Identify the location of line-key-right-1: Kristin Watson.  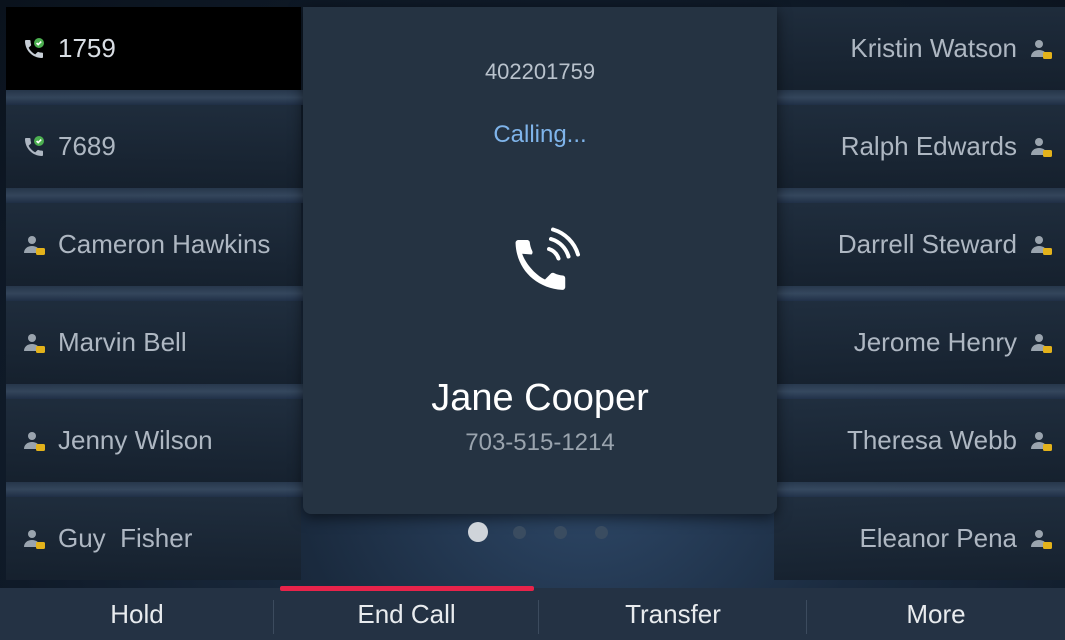
(919, 48).